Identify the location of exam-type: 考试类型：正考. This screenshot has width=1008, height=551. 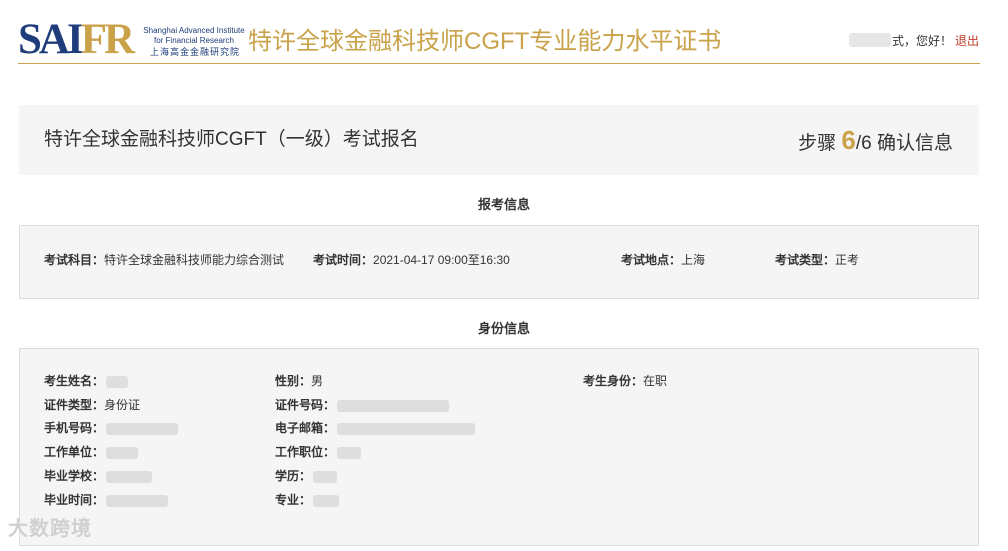
(817, 260).